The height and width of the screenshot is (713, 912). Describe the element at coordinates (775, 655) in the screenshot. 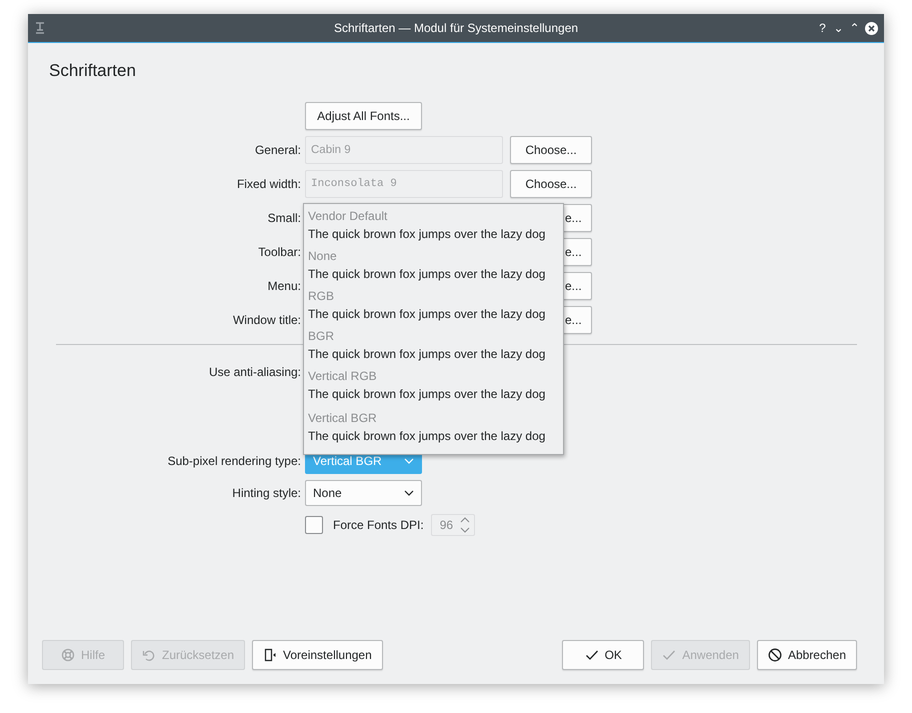

I see `cancel-icon` at that location.